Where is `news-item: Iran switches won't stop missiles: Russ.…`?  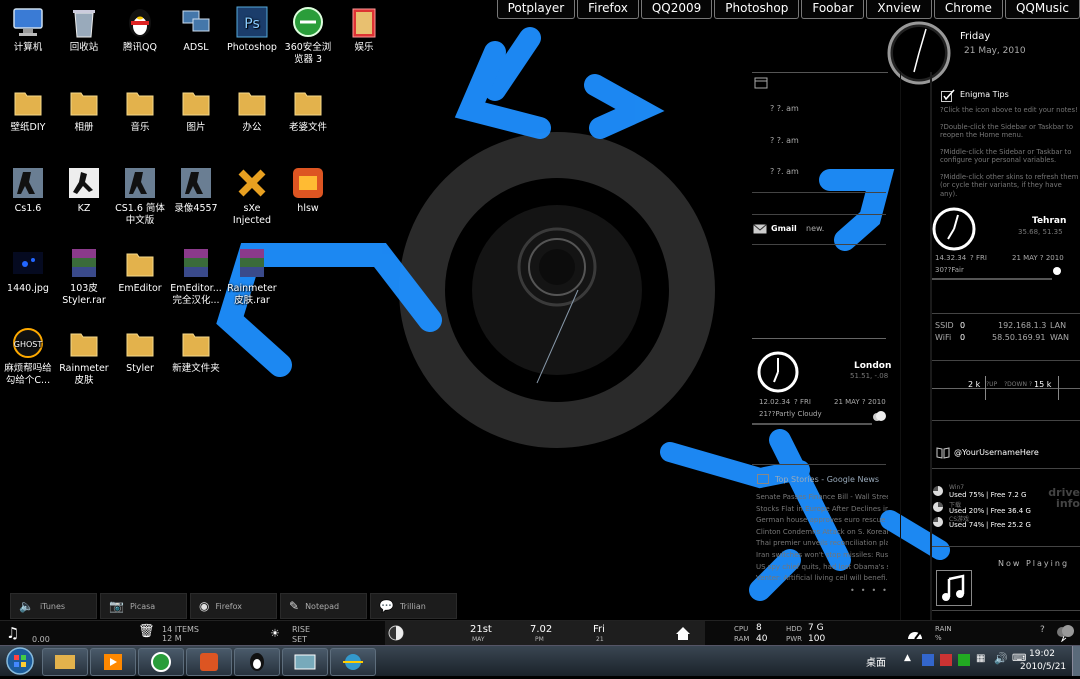
news-item: Iran switches won't stop missiles: Russ.… is located at coordinates (822, 556).